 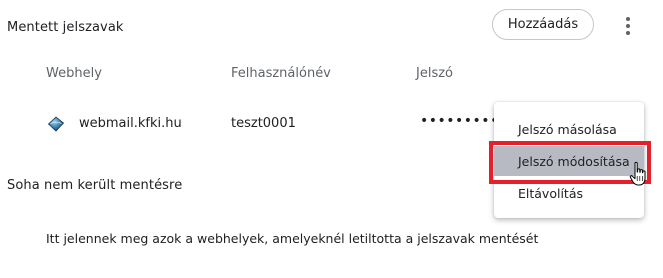 I want to click on username-value: teszt0001, so click(x=263, y=123).